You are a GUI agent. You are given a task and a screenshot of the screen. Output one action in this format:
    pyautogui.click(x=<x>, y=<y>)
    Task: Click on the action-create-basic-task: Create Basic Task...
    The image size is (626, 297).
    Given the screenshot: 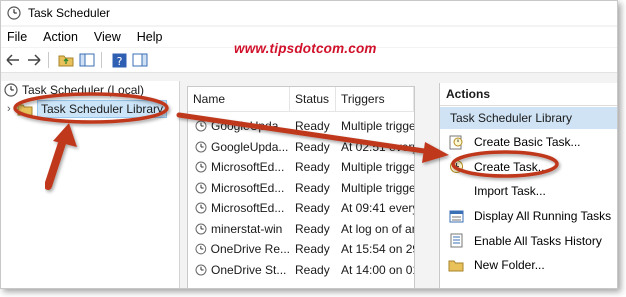 What is the action you would take?
    pyautogui.click(x=528, y=142)
    